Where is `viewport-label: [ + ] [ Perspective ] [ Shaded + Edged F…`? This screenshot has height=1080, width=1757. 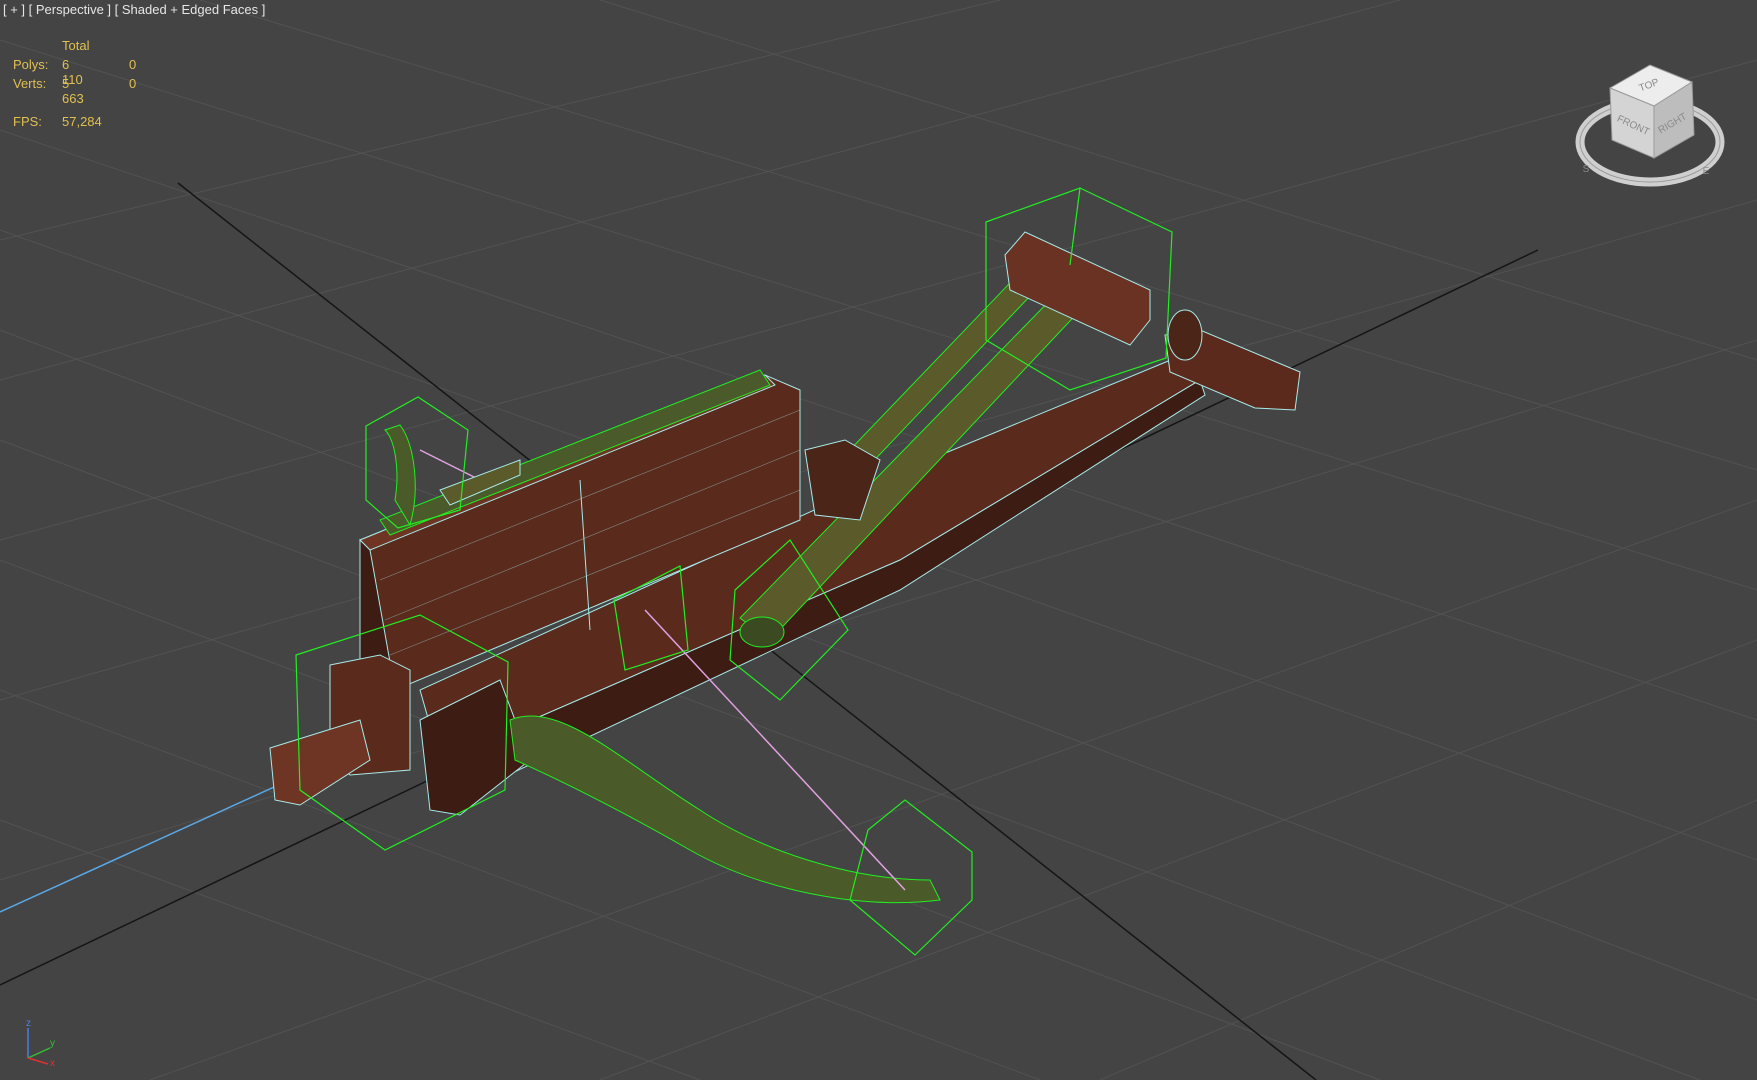 viewport-label: [ + ] [ Perspective ] [ Shaded + Edged F… is located at coordinates (134, 9).